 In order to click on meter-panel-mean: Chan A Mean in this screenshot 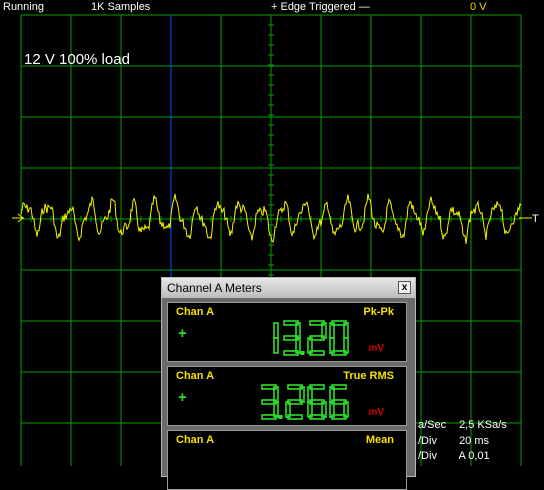, I will do `click(287, 460)`.